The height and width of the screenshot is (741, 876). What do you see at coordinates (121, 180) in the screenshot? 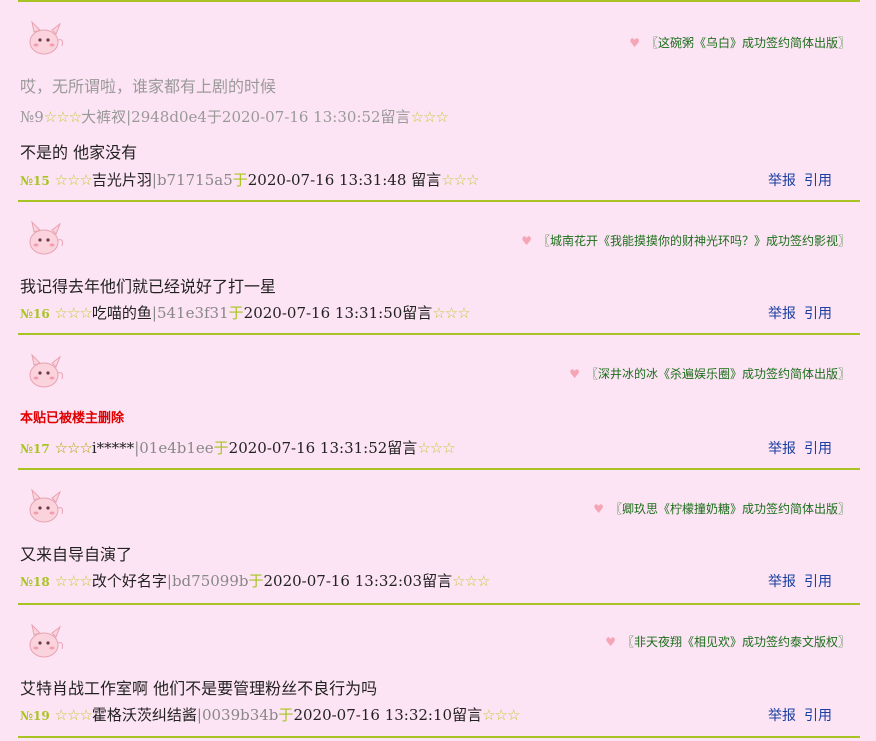
I see `author-name: 吉光片羽` at bounding box center [121, 180].